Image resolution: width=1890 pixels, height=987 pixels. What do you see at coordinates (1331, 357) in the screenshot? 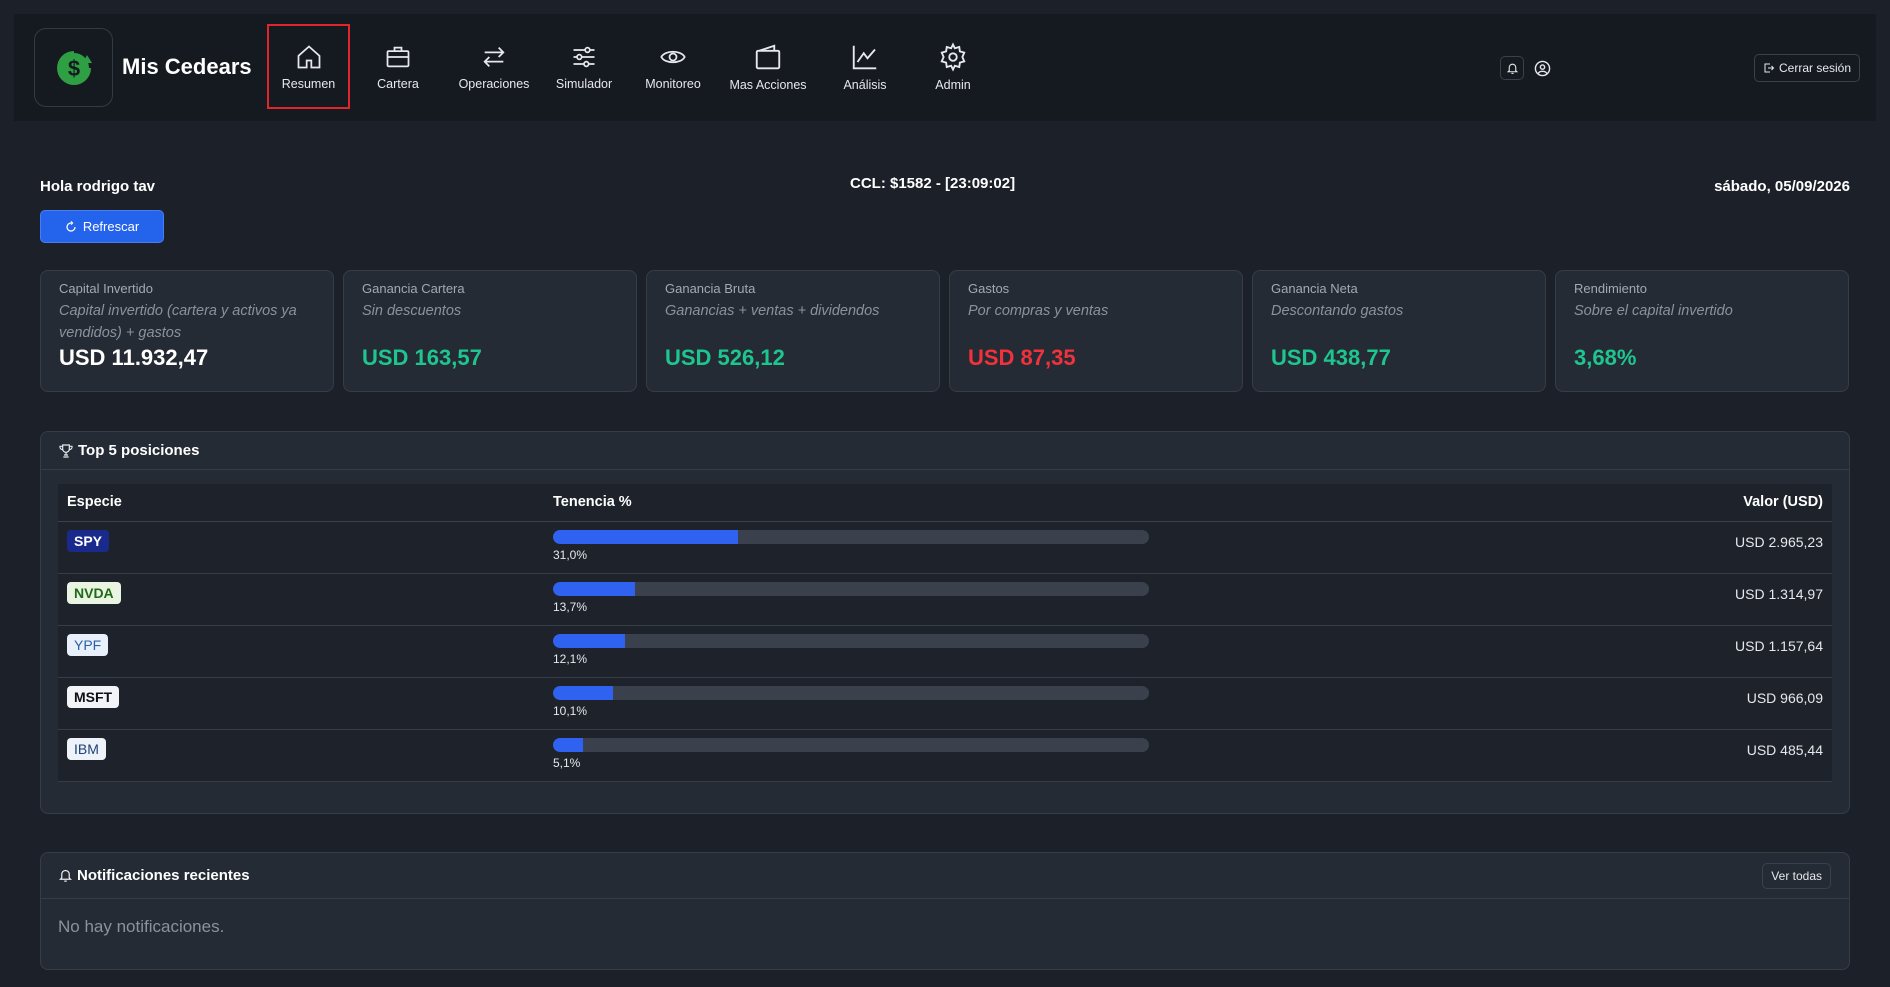
I see `card-value: USD 438,77` at bounding box center [1331, 357].